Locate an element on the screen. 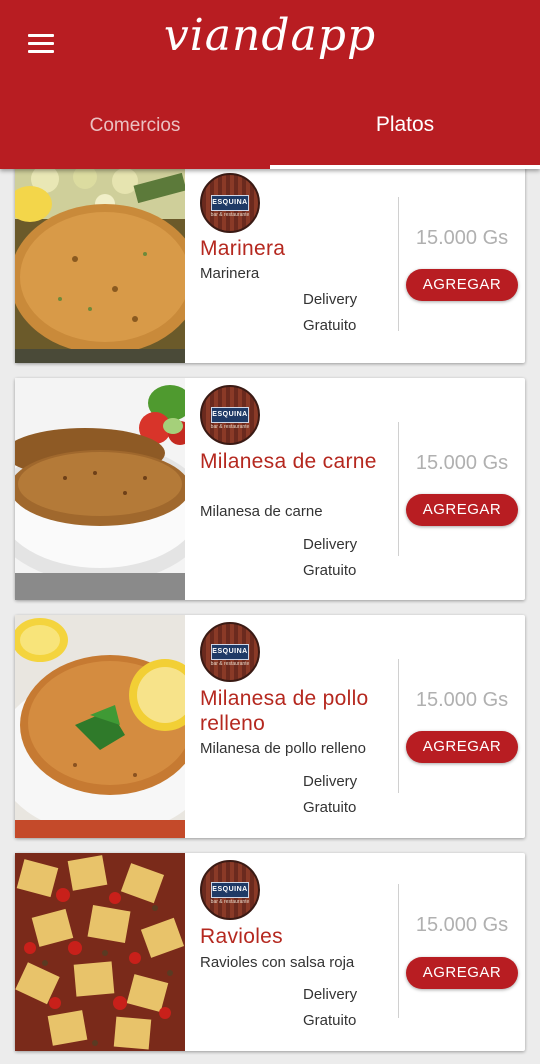 This screenshot has width=540, height=1064. app-logo: viandapp is located at coordinates (270, 35).